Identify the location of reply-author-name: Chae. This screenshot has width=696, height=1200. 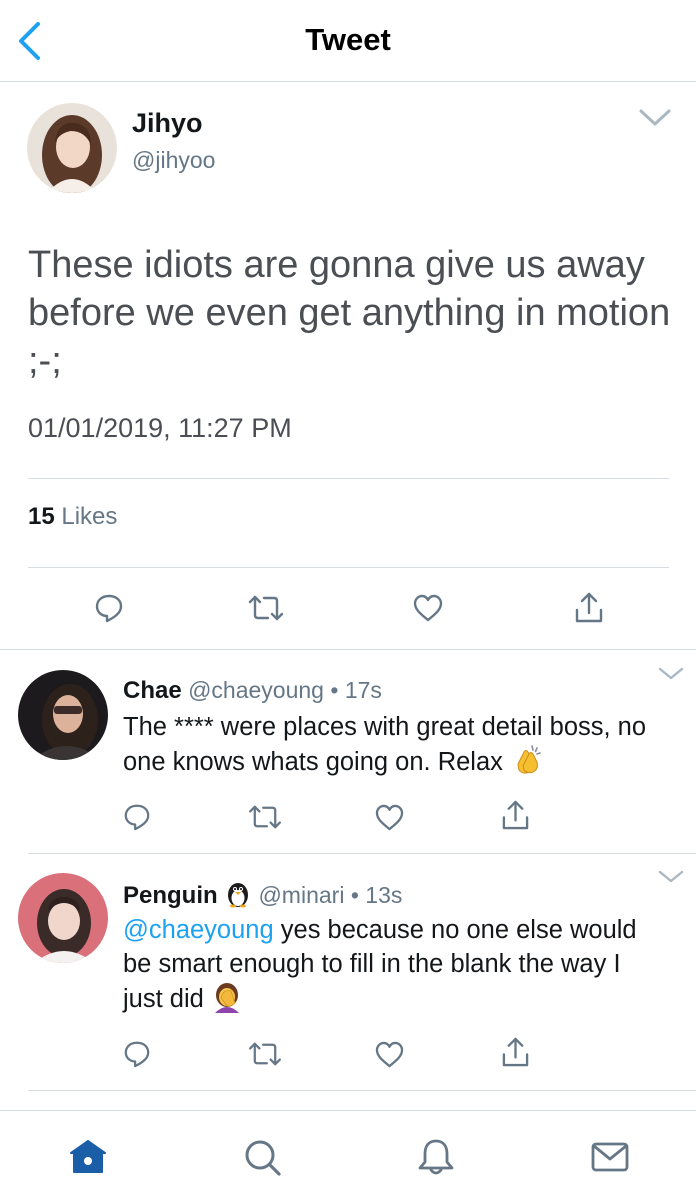
(152, 690).